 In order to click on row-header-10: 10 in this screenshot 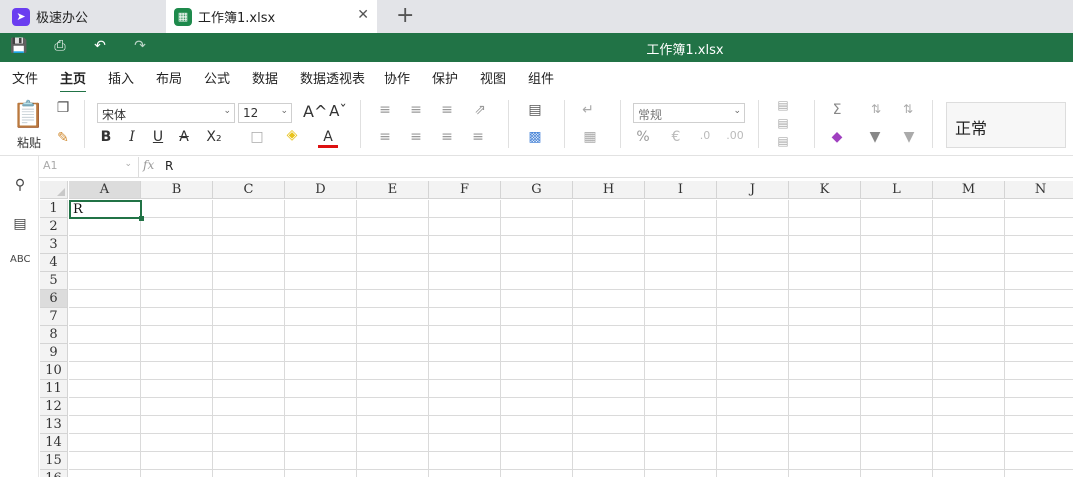, I will do `click(54, 371)`.